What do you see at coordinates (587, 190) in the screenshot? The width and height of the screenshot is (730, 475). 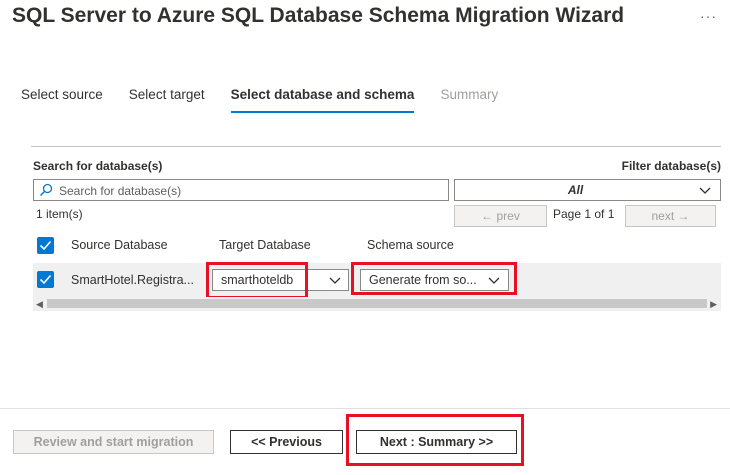 I see `filter-dropdown: All` at bounding box center [587, 190].